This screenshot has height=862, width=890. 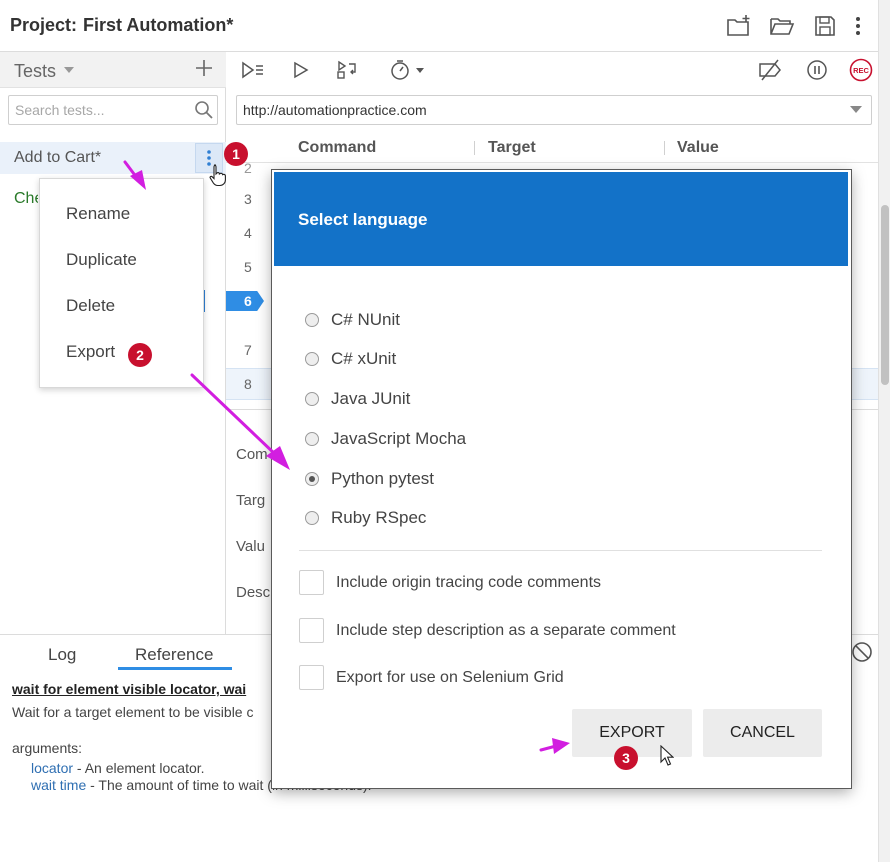 What do you see at coordinates (102, 110) in the screenshot?
I see `search-tests-input` at bounding box center [102, 110].